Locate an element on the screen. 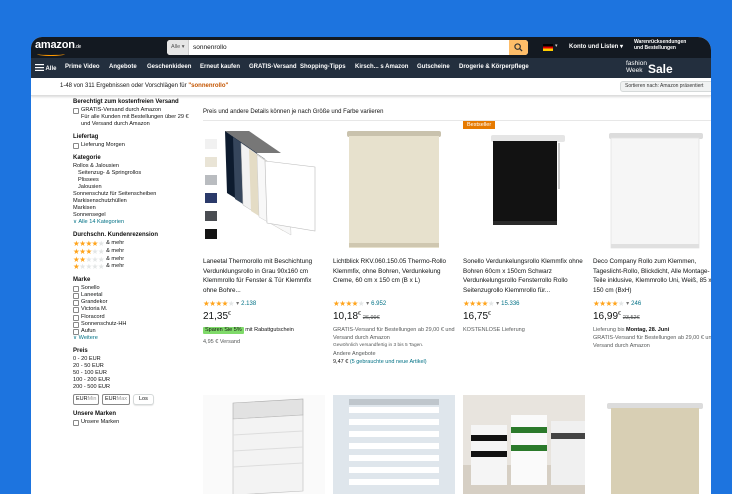 The image size is (732, 494). category-link: Sonnensegel is located at coordinates (133, 215).